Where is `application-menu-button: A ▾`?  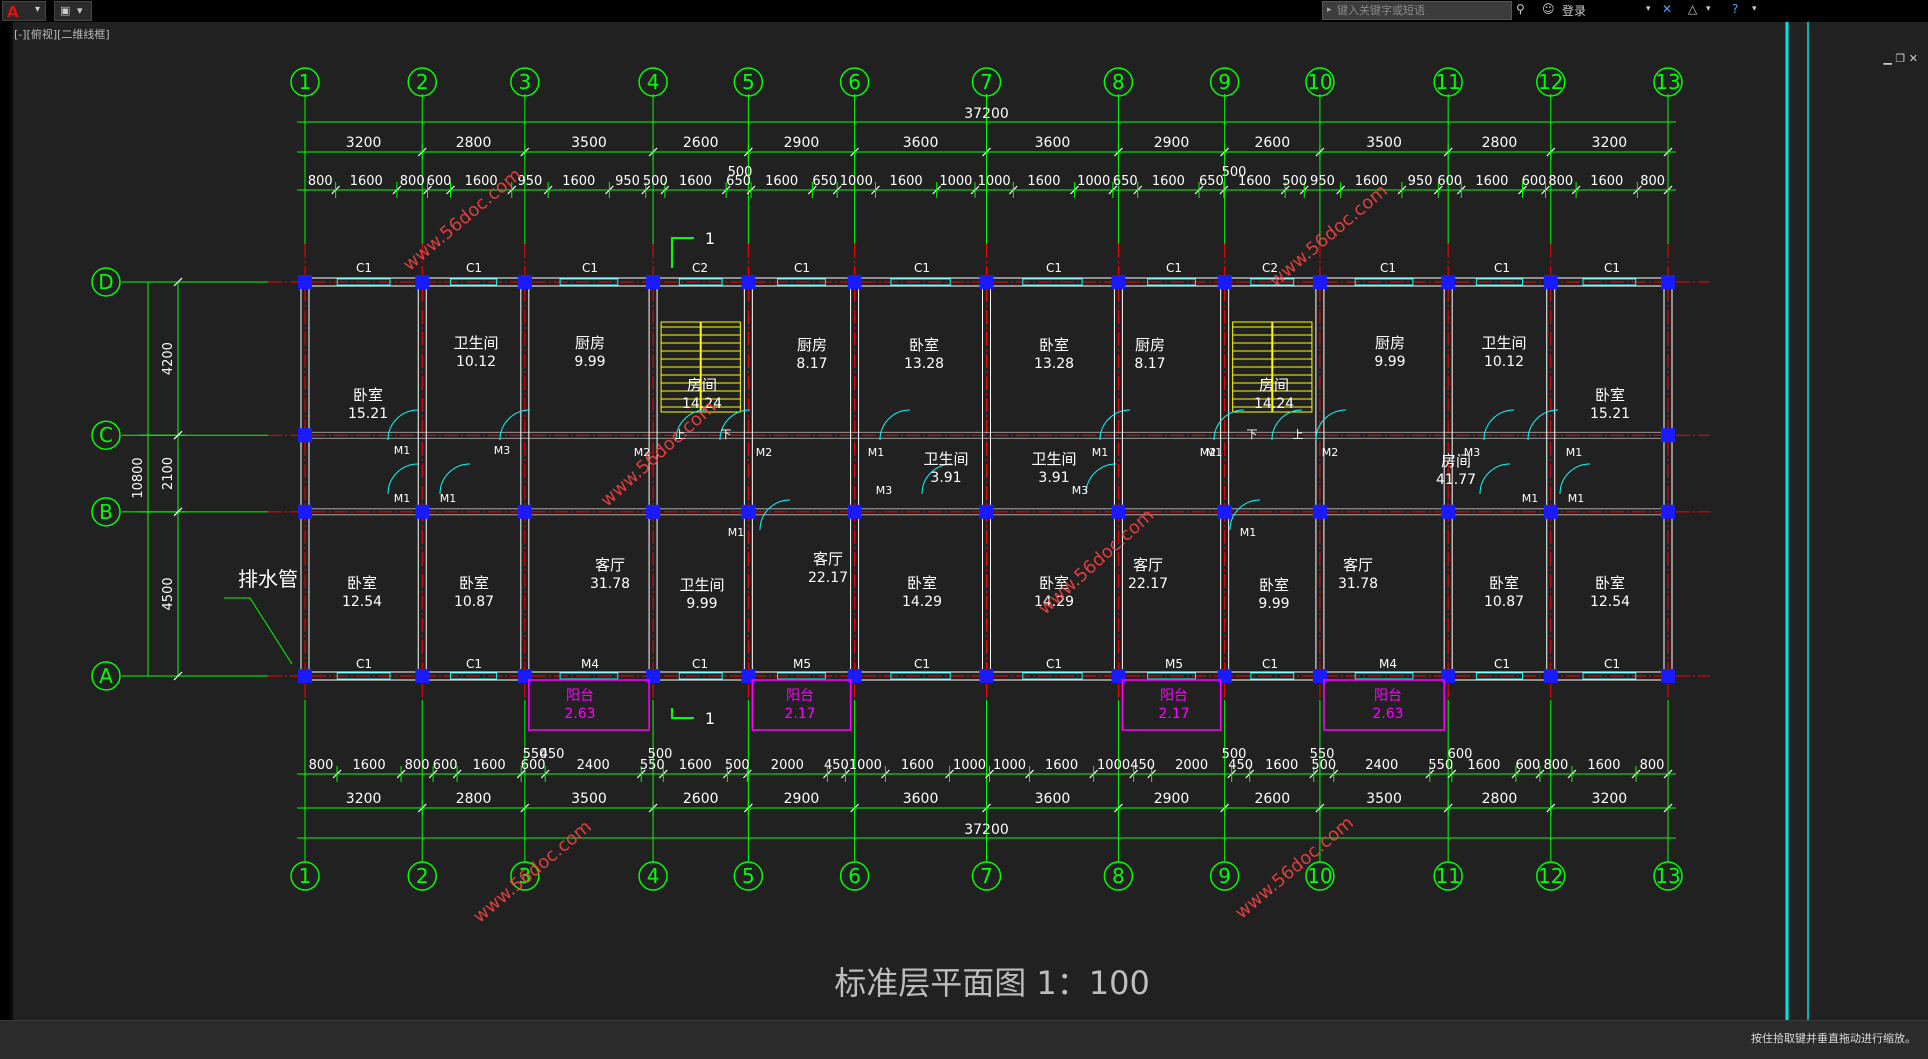 application-menu-button: A ▾ is located at coordinates (24, 11).